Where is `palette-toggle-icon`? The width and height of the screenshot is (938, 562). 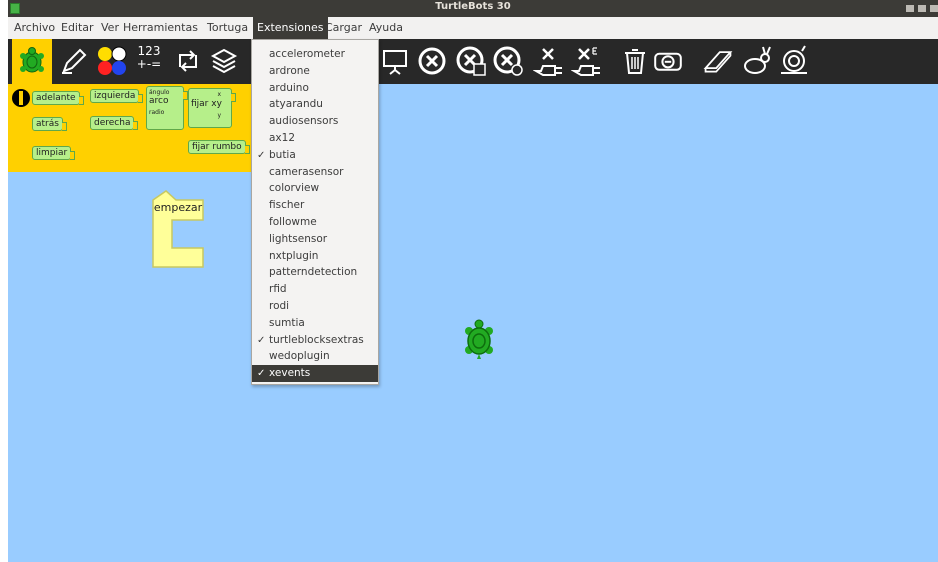 palette-toggle-icon is located at coordinates (21, 98).